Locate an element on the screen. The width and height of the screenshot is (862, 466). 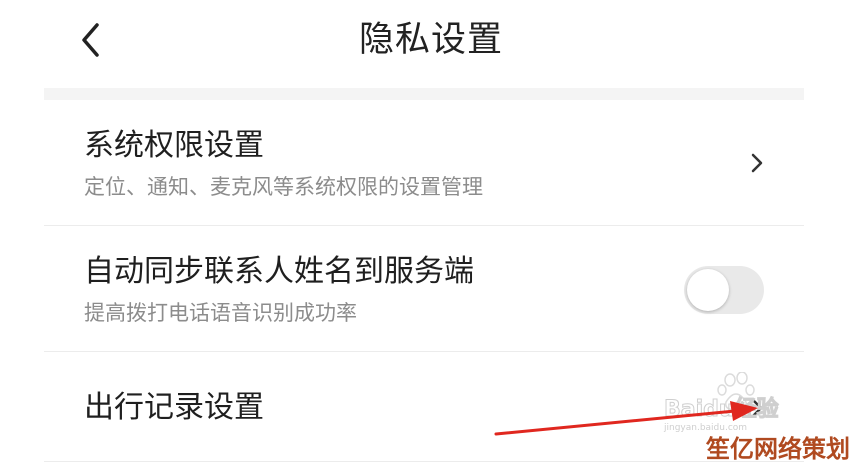
section-divider is located at coordinates (424, 94).